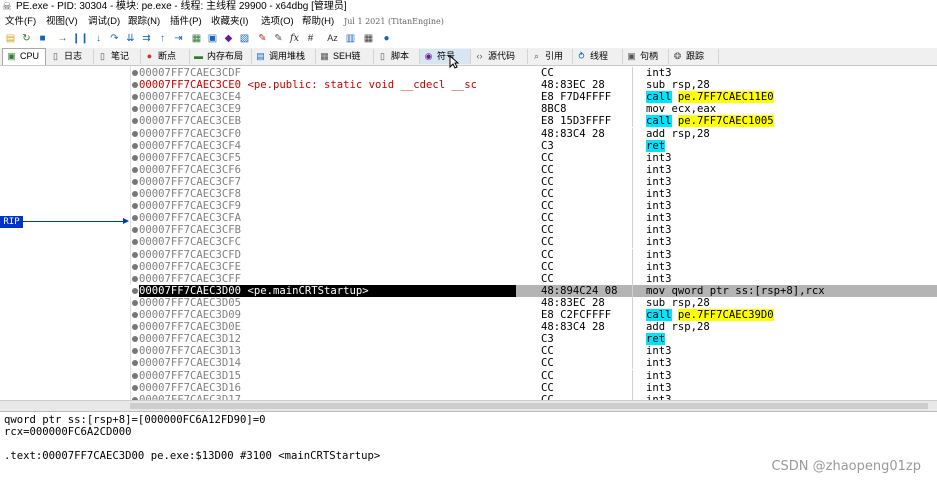 This screenshot has width=937, height=487. Describe the element at coordinates (114, 38) in the screenshot. I see `step-over-icon: ↷` at that location.